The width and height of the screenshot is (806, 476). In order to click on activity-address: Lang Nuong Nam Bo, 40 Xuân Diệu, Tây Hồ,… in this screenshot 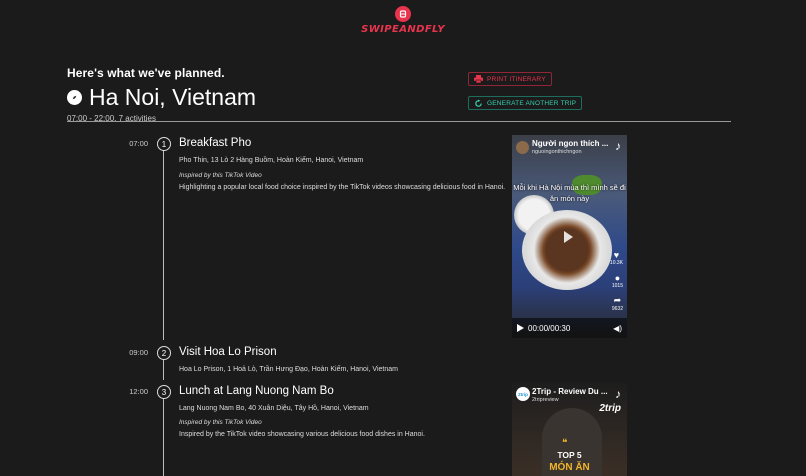, I will do `click(274, 408)`.